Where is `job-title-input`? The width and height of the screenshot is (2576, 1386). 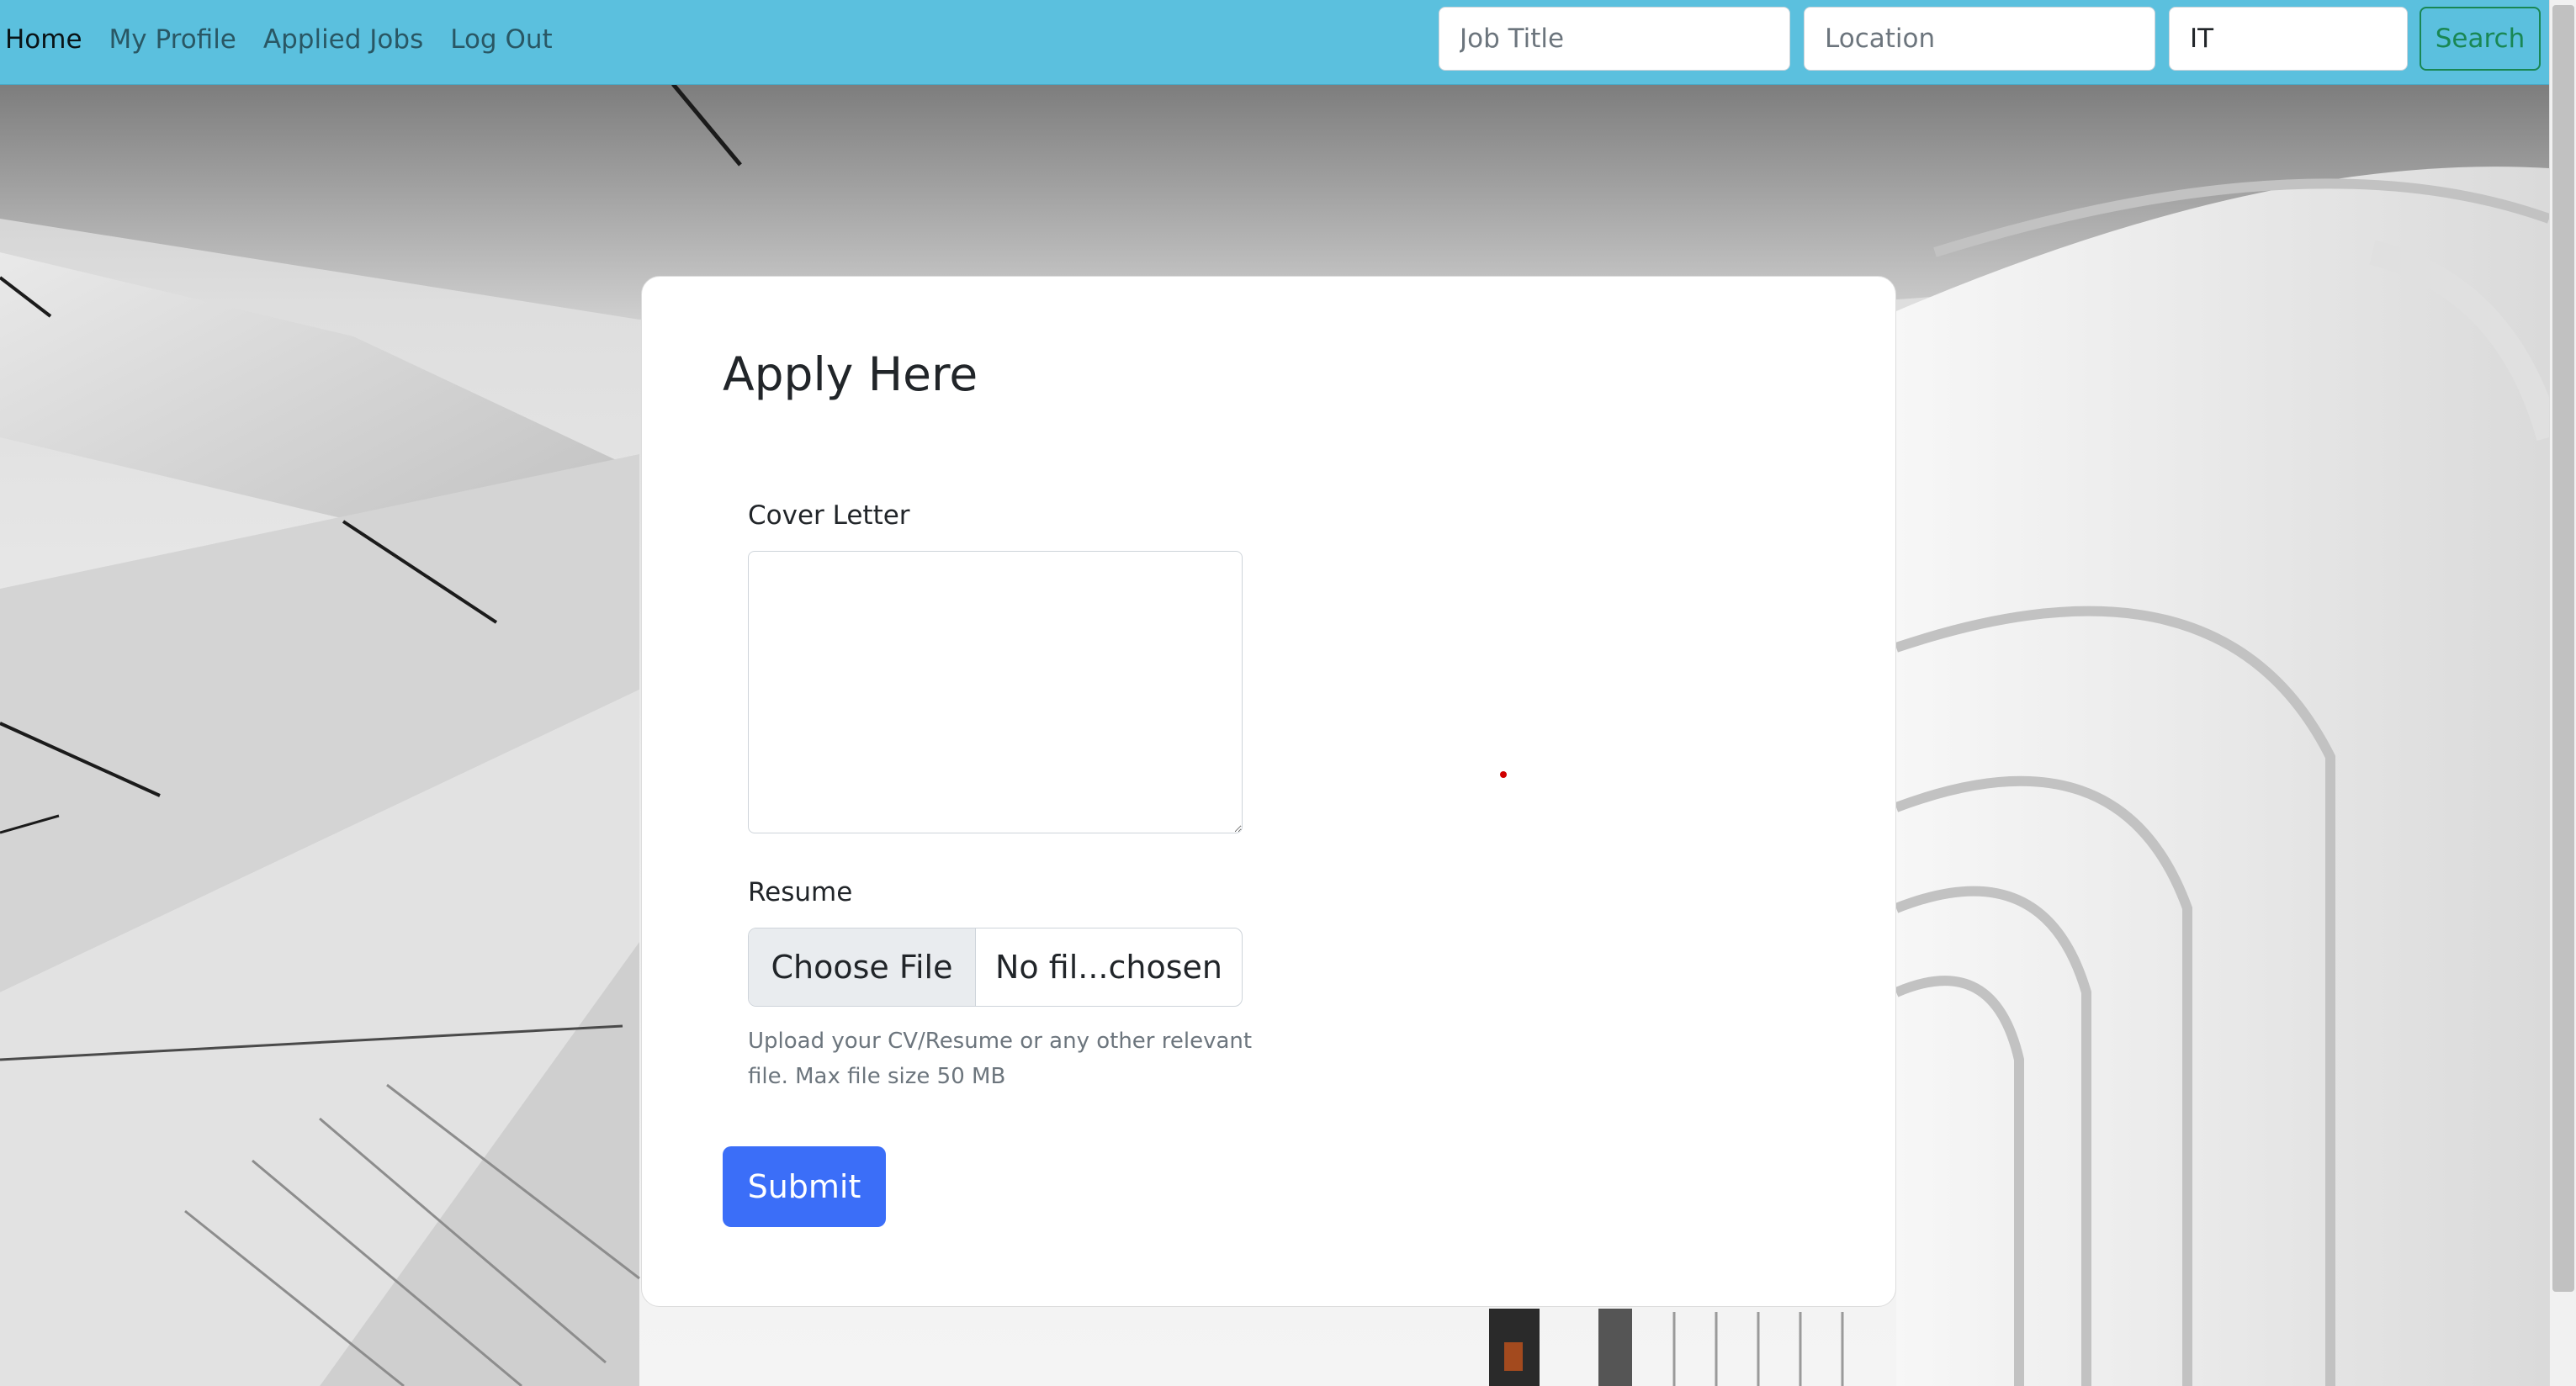 job-title-input is located at coordinates (1614, 39).